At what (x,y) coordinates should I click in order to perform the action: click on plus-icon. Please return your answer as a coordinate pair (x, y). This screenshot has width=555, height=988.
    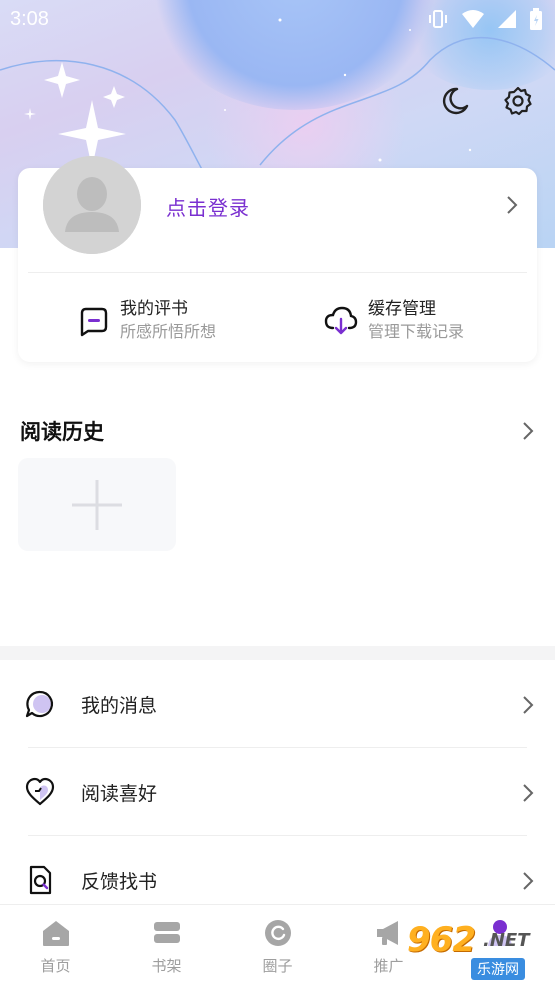
    Looking at the image, I should click on (97, 505).